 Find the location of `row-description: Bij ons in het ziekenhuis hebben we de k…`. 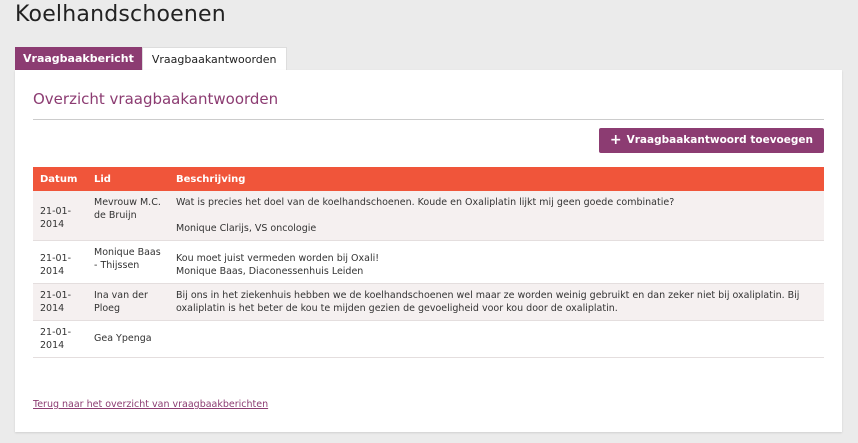

row-description: Bij ons in het ziekenhuis hebben we de k… is located at coordinates (496, 302).